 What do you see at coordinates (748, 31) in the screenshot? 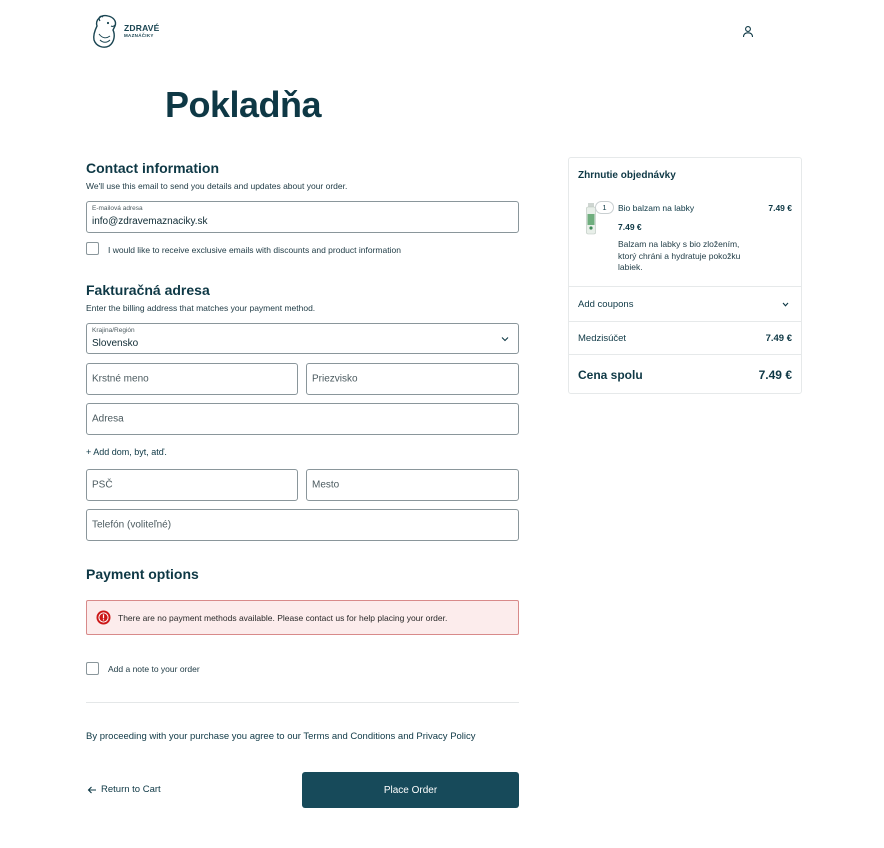
I see `user-icon` at bounding box center [748, 31].